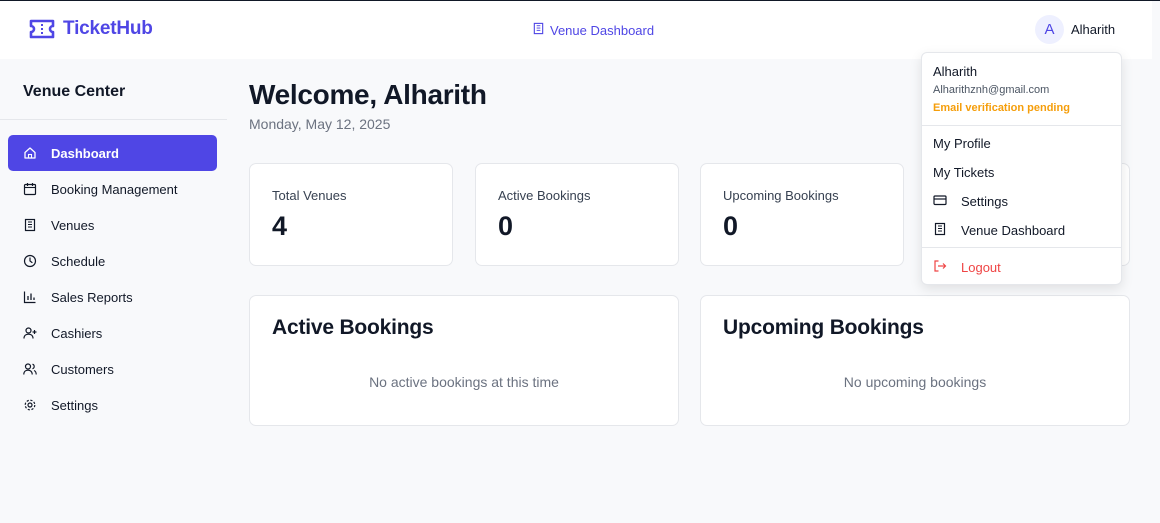 This screenshot has width=1160, height=523. I want to click on users-icon, so click(30, 369).